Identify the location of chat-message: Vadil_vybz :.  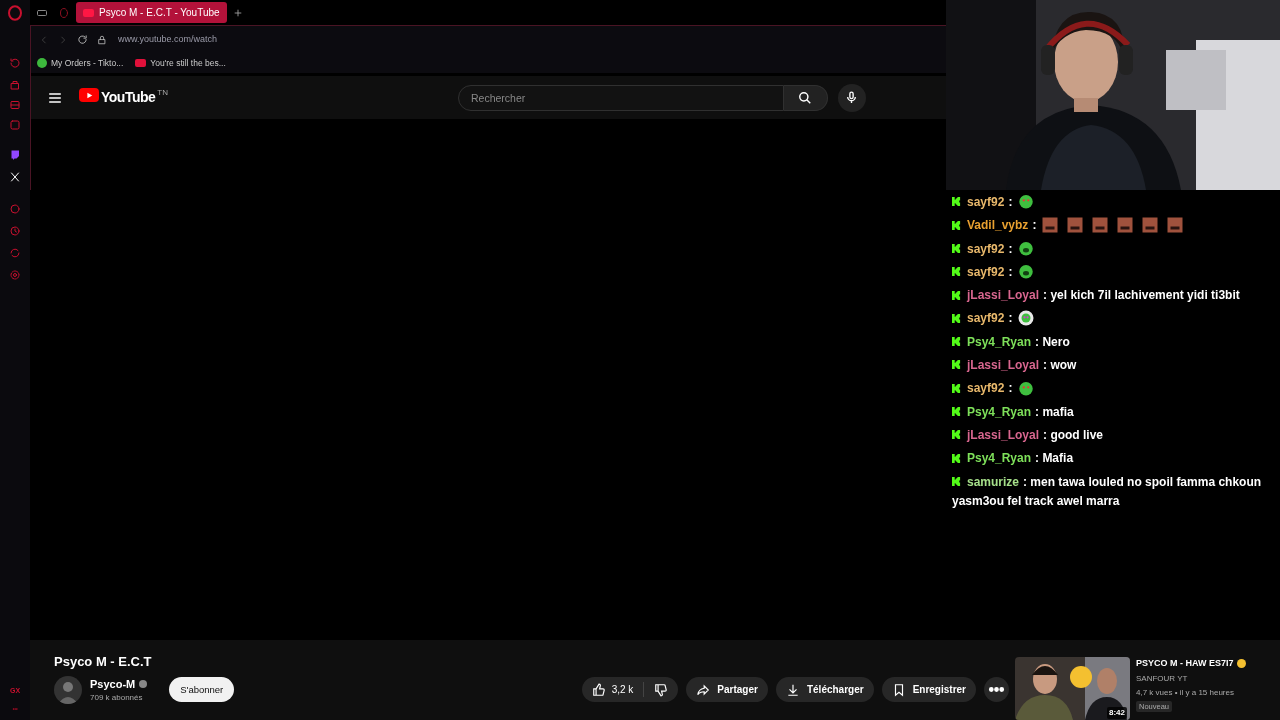
(1110, 226).